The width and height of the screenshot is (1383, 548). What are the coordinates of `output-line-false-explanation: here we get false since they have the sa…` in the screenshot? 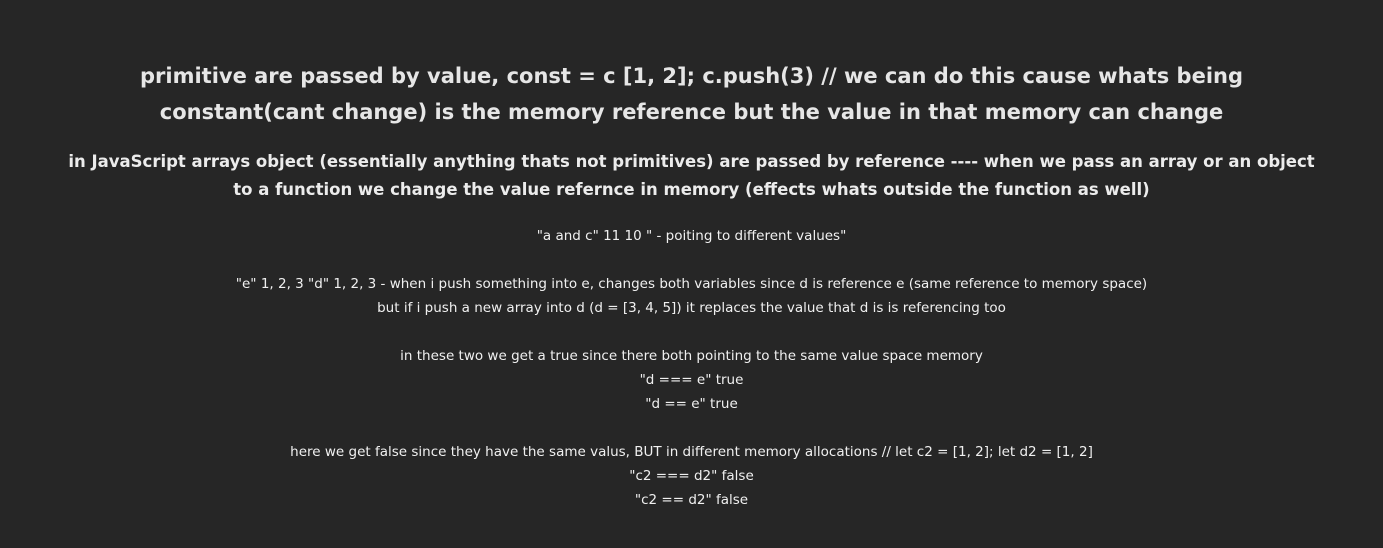 It's located at (691, 452).